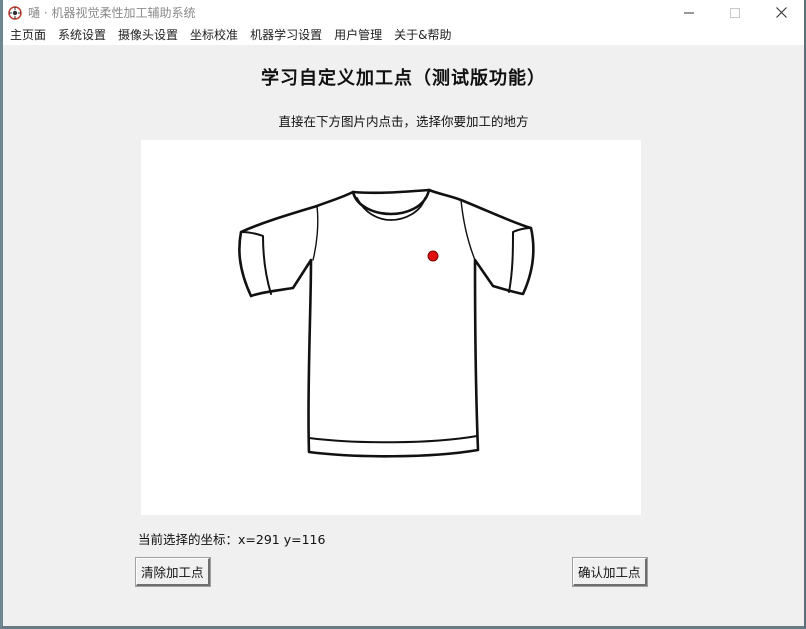 The image size is (806, 629). I want to click on close-icon, so click(781, 12).